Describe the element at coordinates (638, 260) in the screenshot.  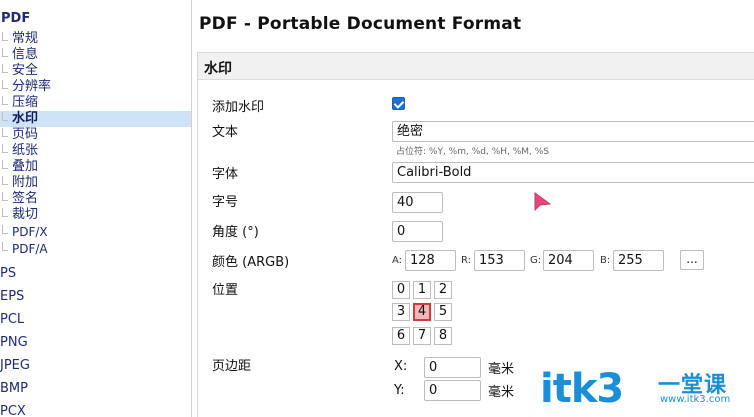
I see `color-b-input: 255` at that location.